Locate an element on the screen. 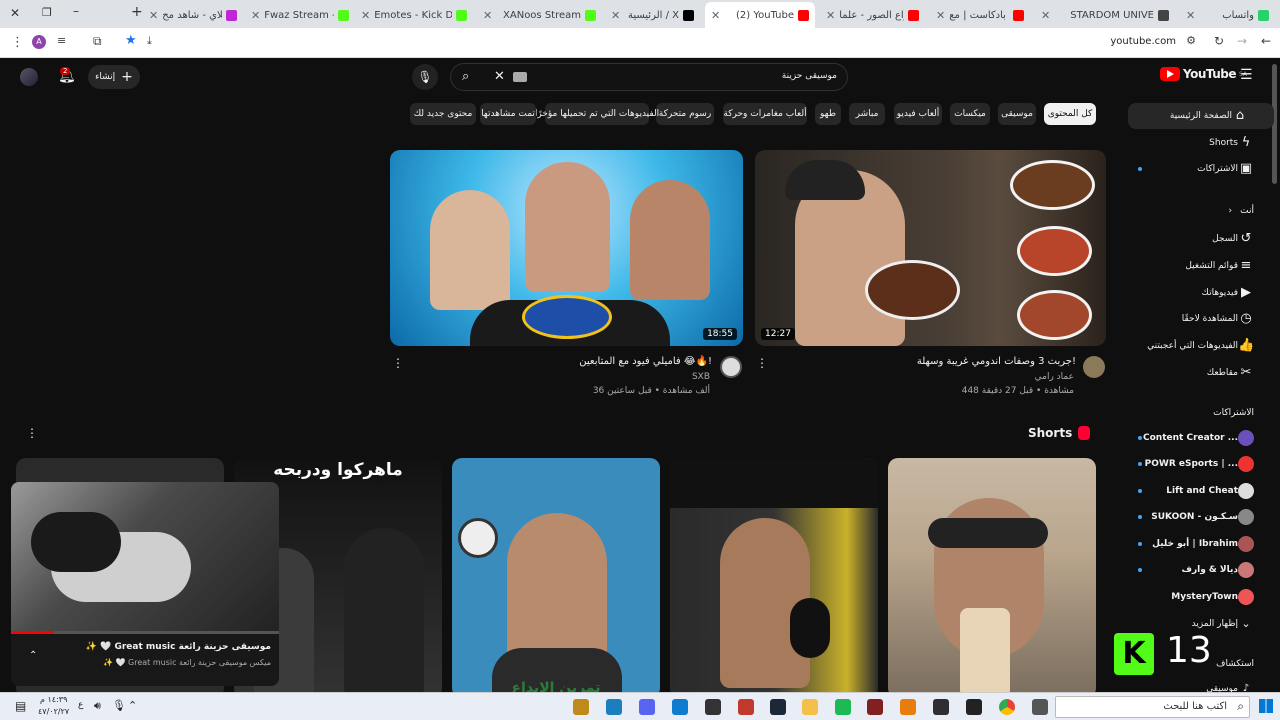 Image resolution: width=1280 pixels, height=720 pixels. browser-tab: ✕ الرئيسية / X is located at coordinates (652, 15).